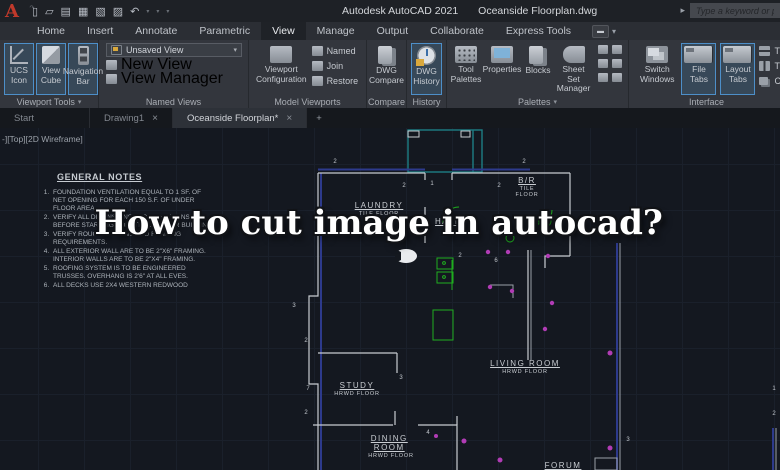 Image resolution: width=780 pixels, height=470 pixels. Describe the element at coordinates (538, 69) in the screenshot. I see `blocks-button: Blocks` at that location.